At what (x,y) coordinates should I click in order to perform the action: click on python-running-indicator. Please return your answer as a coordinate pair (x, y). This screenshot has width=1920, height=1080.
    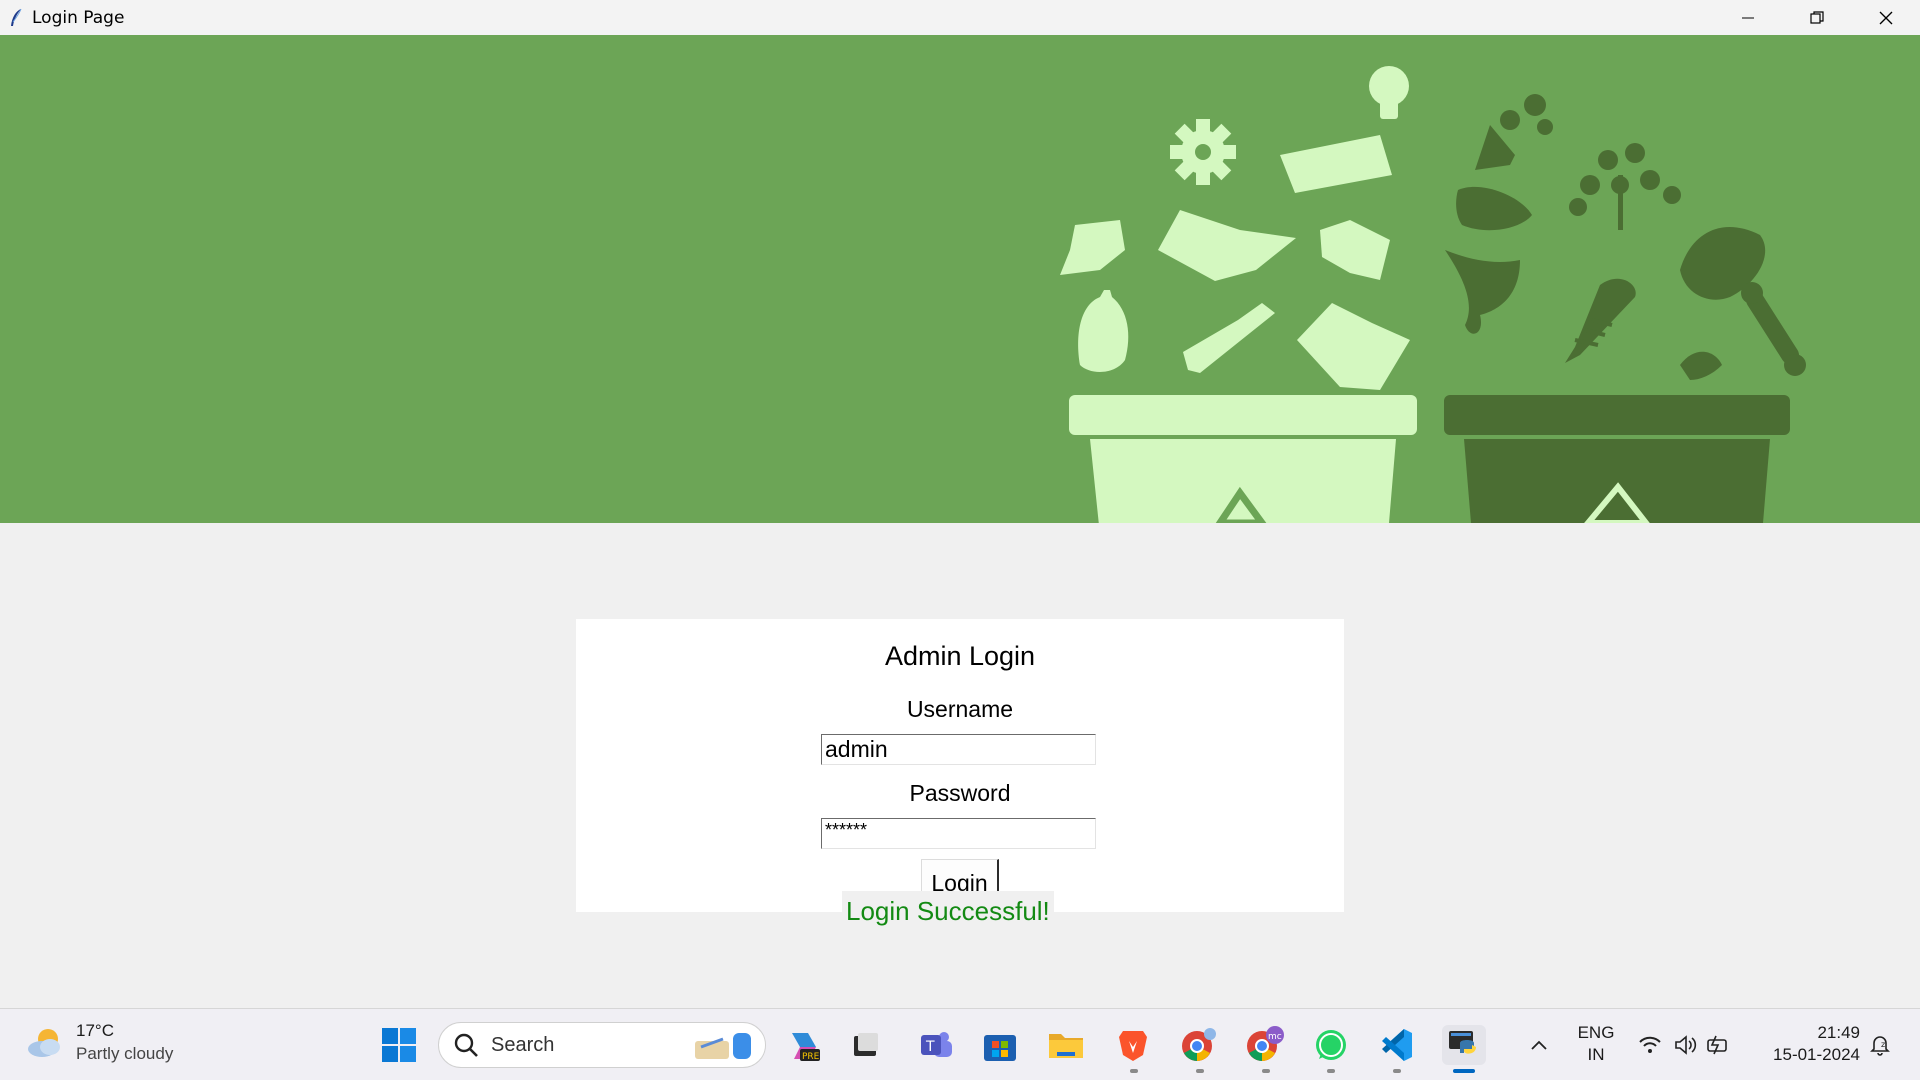
    Looking at the image, I should click on (1464, 1071).